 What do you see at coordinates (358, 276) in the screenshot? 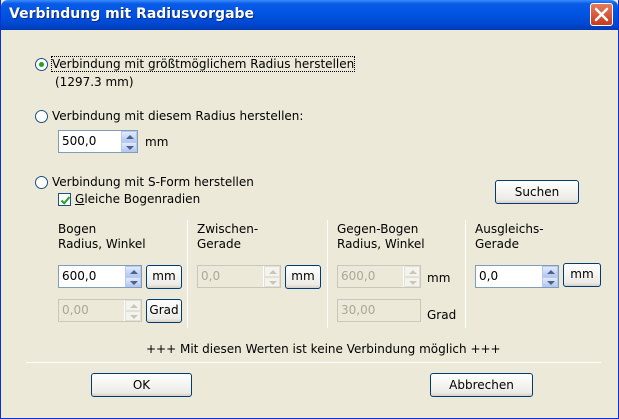
I see `gegen-radius-input: 600,0` at bounding box center [358, 276].